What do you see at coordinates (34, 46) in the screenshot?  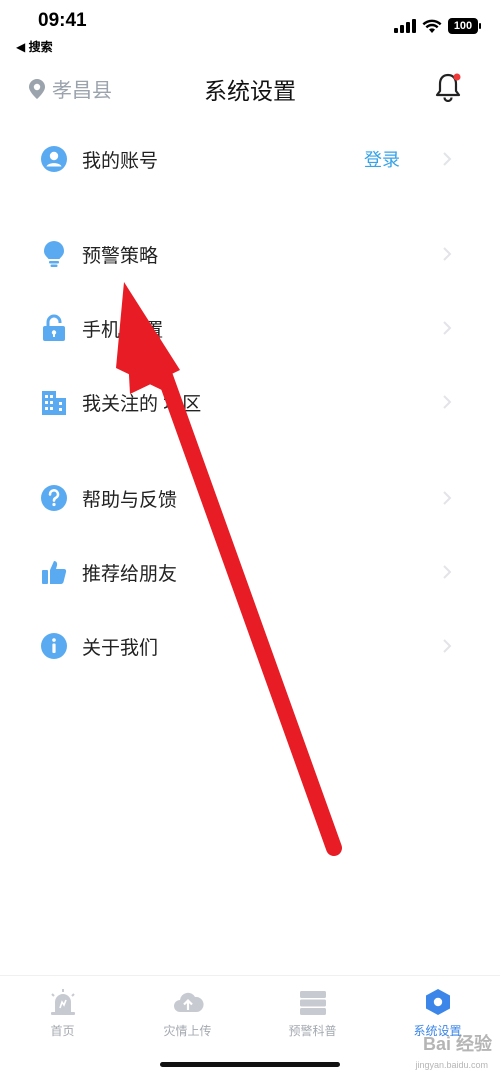 I see `back-to-app-link: ◀ 搜索` at bounding box center [34, 46].